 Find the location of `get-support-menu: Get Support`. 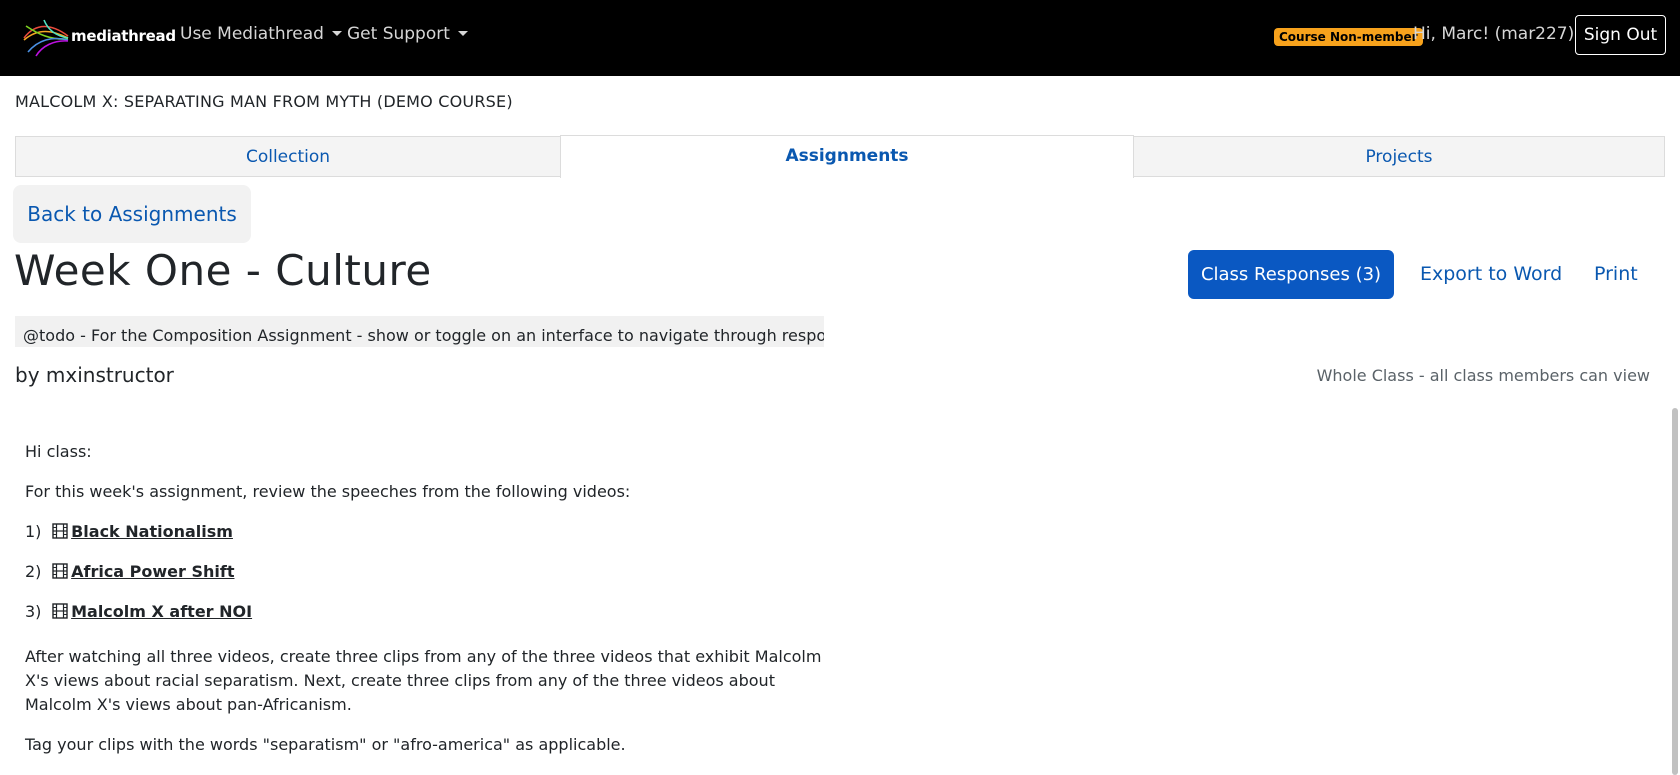

get-support-menu: Get Support is located at coordinates (407, 34).